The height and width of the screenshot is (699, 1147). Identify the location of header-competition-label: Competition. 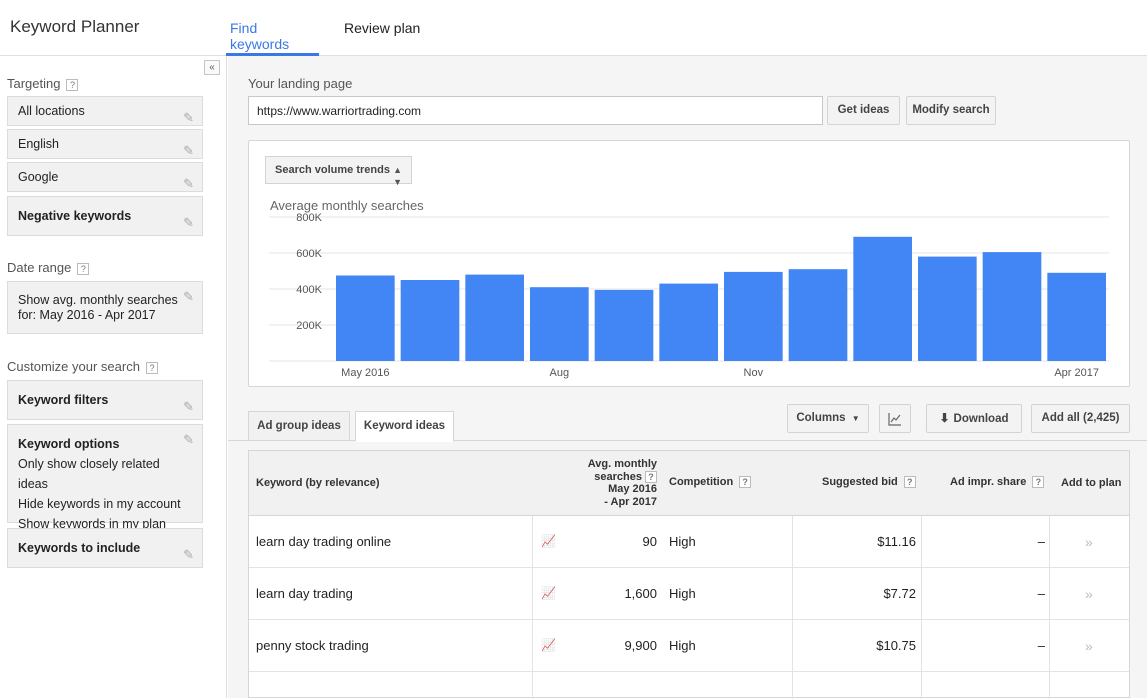
(701, 482).